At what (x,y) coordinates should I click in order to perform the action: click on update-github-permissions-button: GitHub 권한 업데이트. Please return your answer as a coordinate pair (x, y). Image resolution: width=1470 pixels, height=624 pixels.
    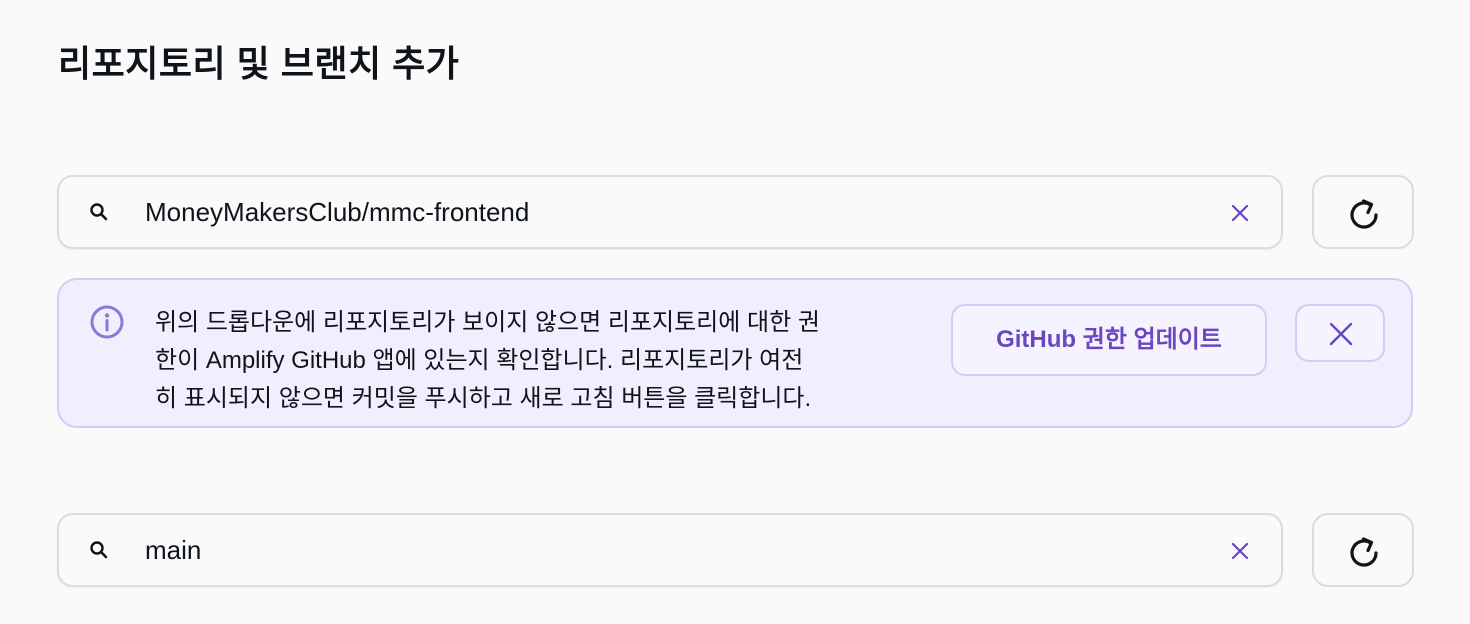
    Looking at the image, I should click on (1109, 340).